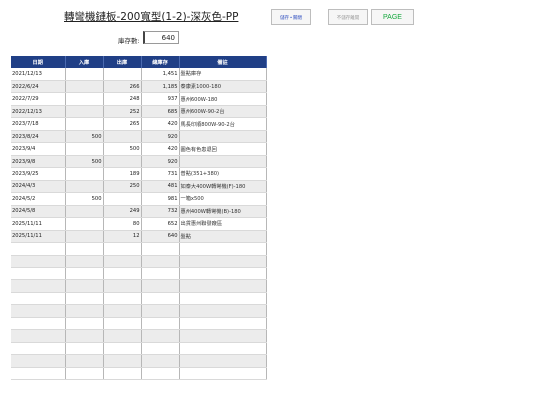 The width and height of the screenshot is (540, 405). Describe the element at coordinates (122, 99) in the screenshot. I see `cell-out: 248` at that location.